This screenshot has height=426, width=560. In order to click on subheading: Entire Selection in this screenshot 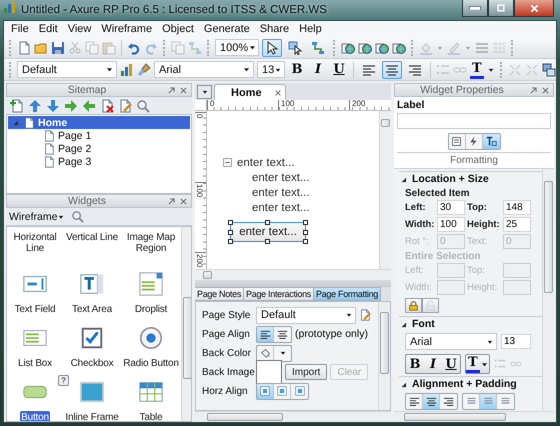, I will do `click(443, 256)`.